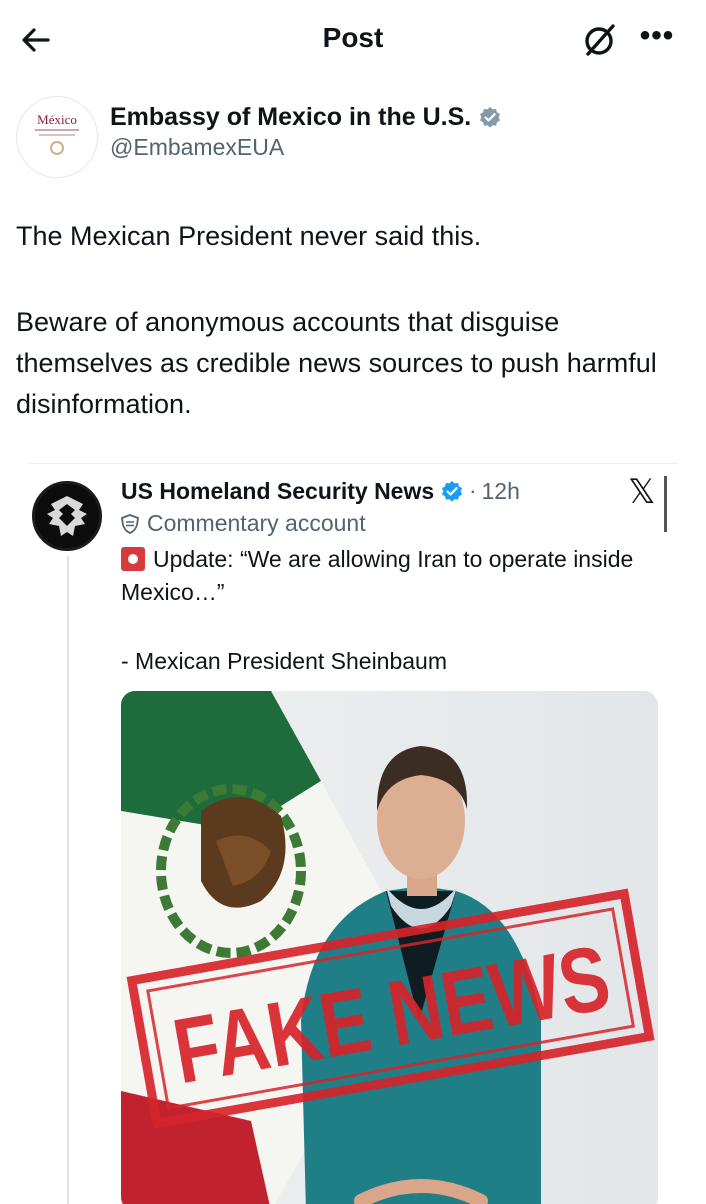 Image resolution: width=706 pixels, height=1204 pixels. What do you see at coordinates (68, 880) in the screenshot?
I see `thread-line` at bounding box center [68, 880].